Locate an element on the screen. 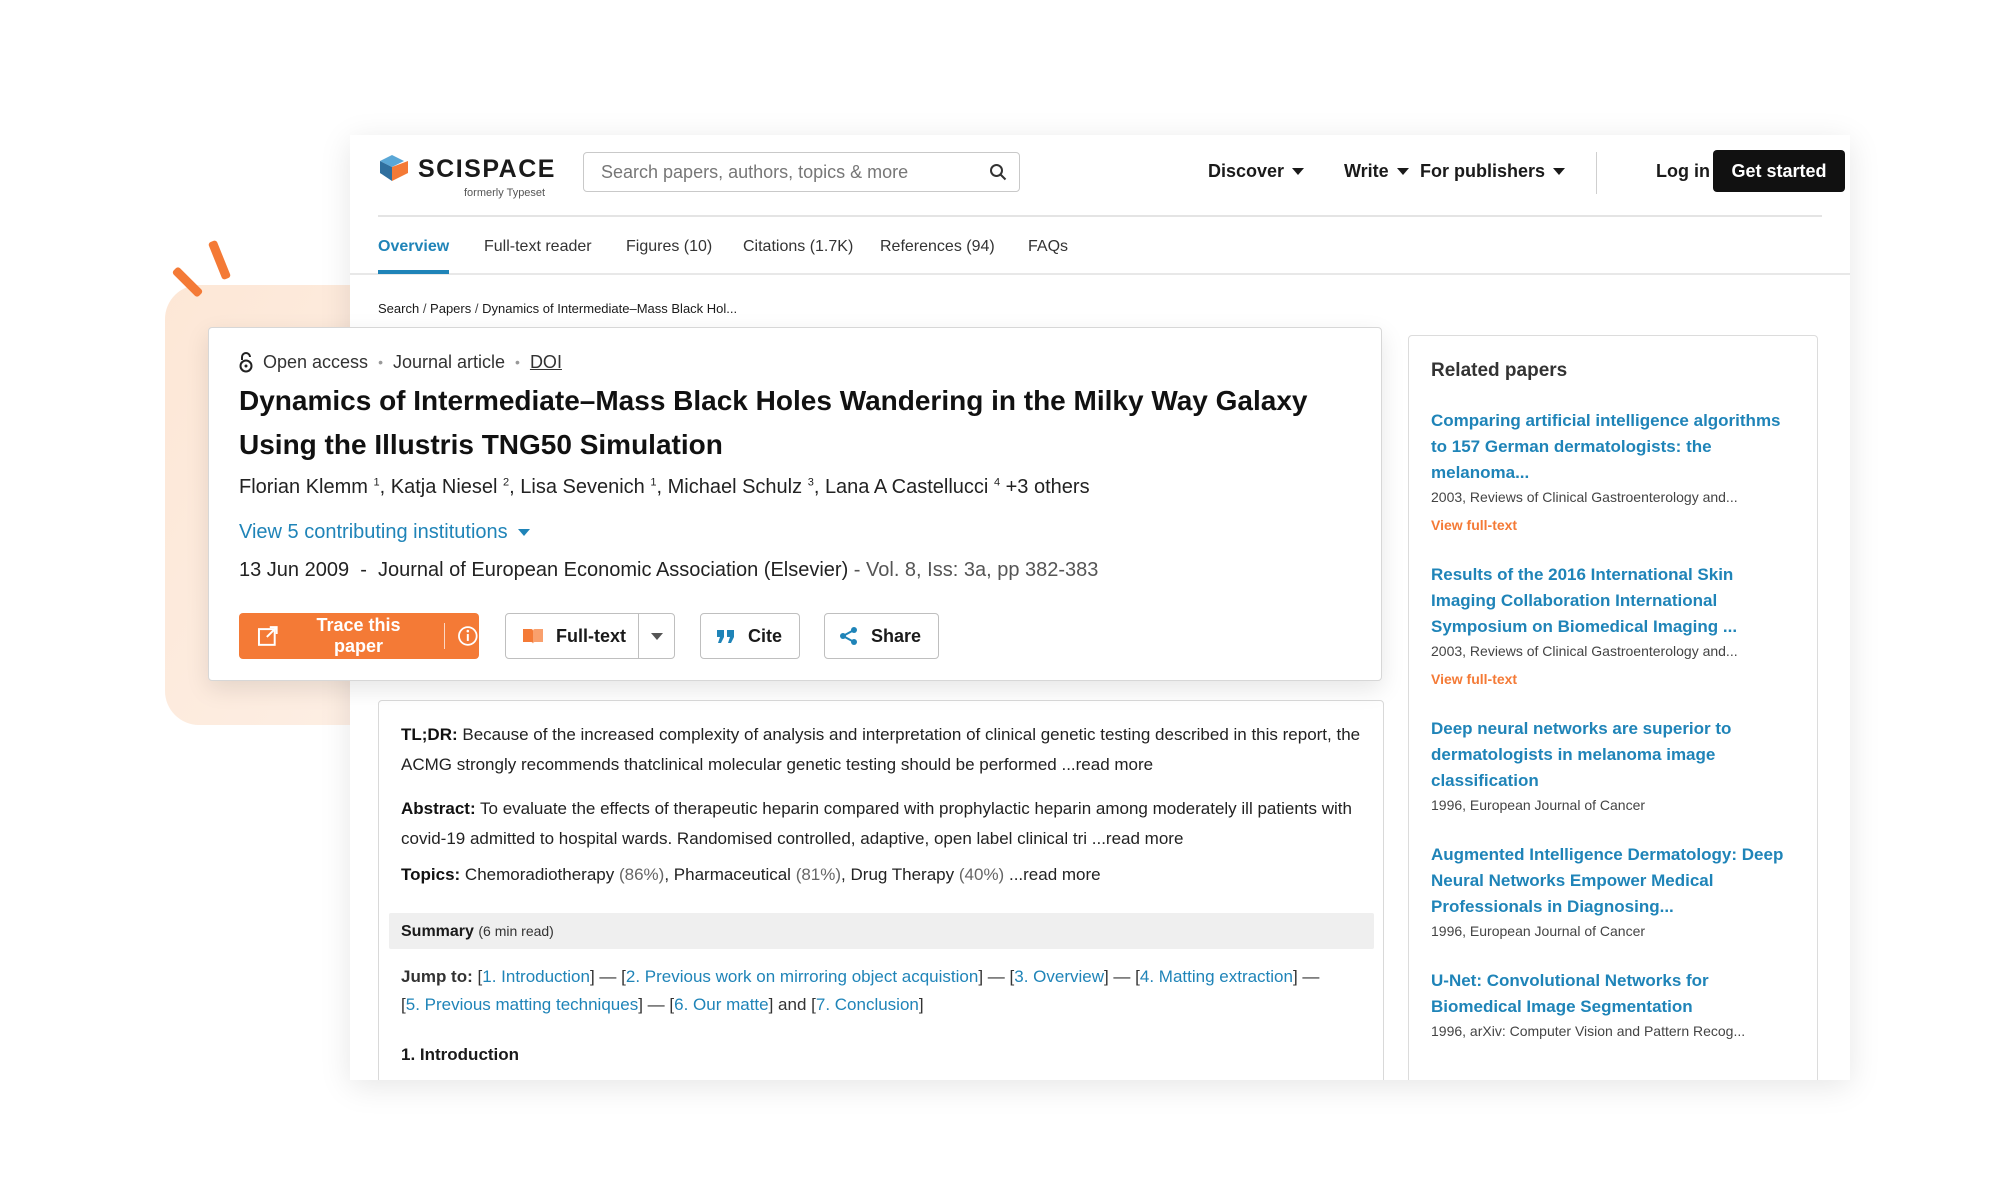 The height and width of the screenshot is (1204, 2000). tab-faqs: FAQs is located at coordinates (1048, 247).